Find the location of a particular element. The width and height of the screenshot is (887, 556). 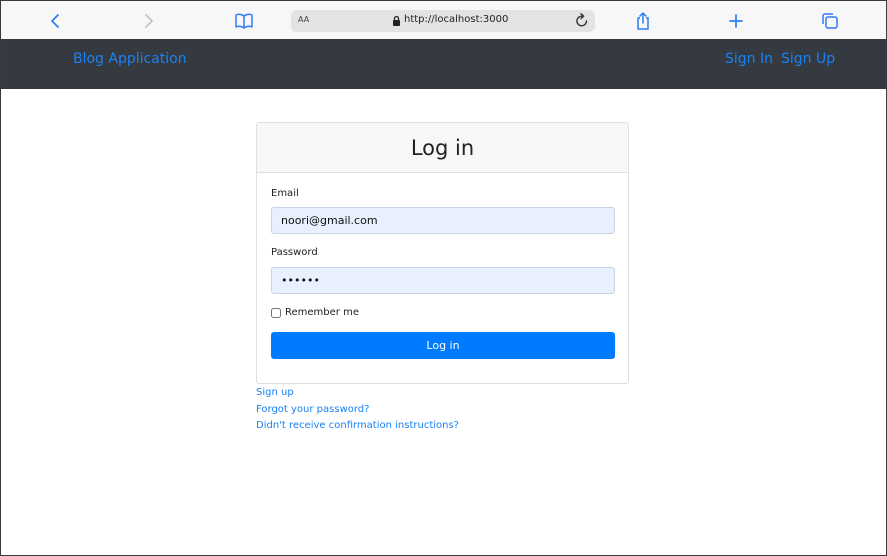

lock-icon is located at coordinates (396, 20).